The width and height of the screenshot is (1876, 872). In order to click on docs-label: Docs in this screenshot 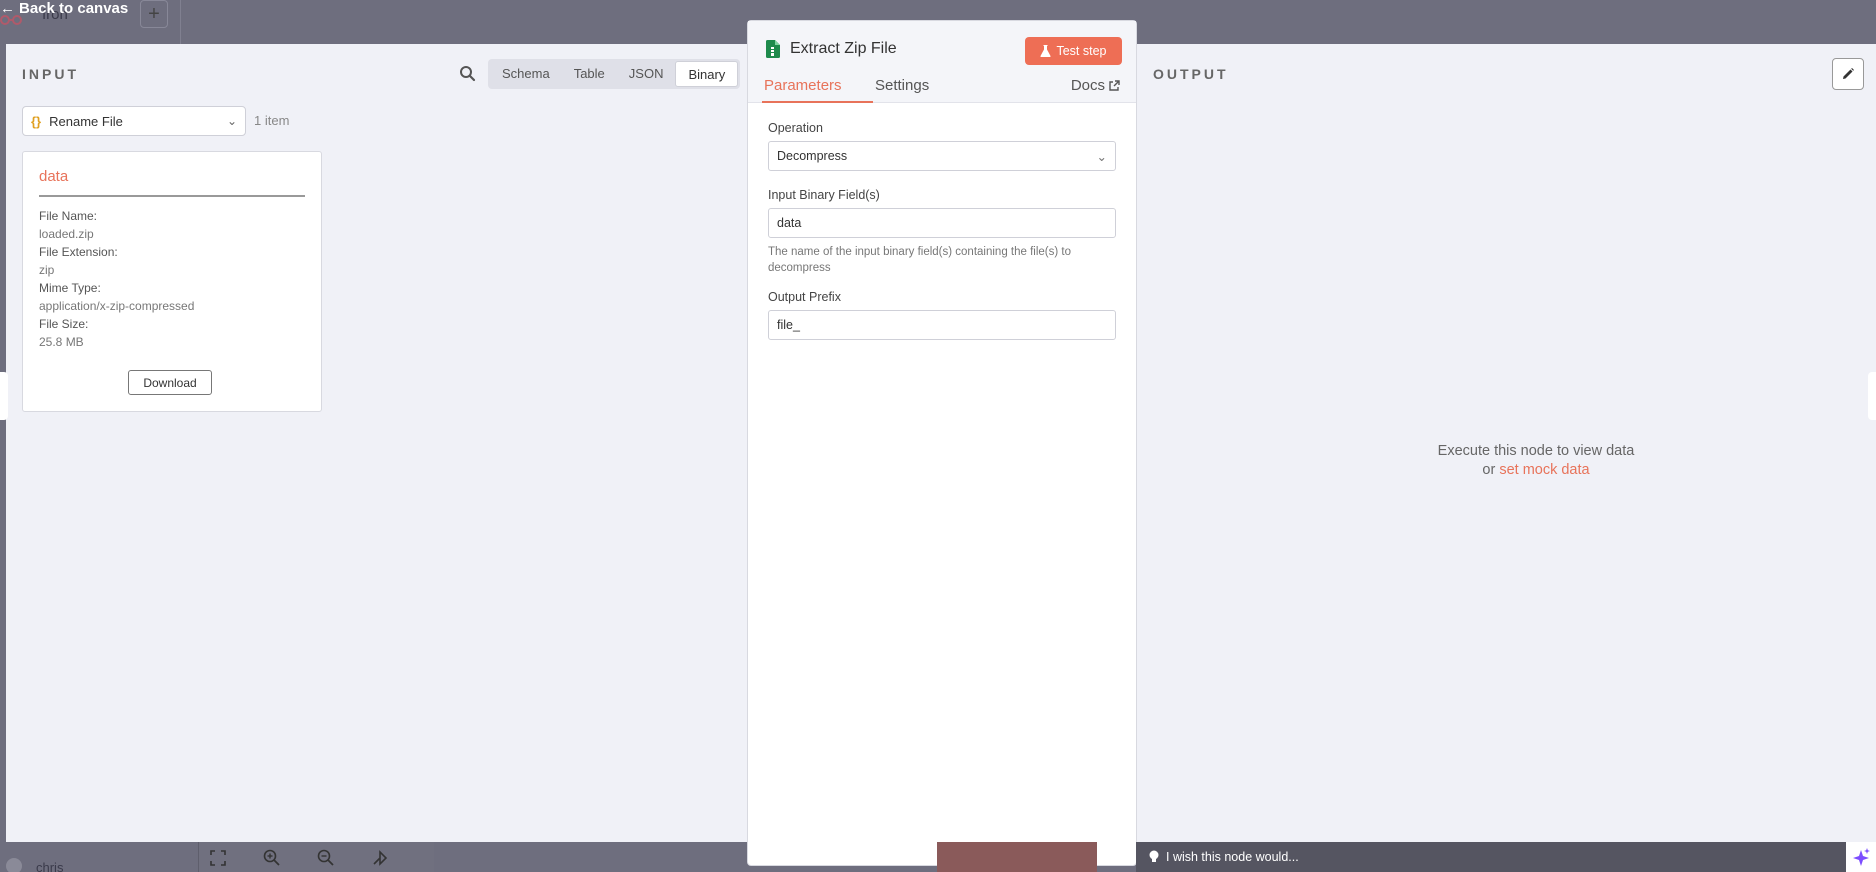, I will do `click(1087, 85)`.